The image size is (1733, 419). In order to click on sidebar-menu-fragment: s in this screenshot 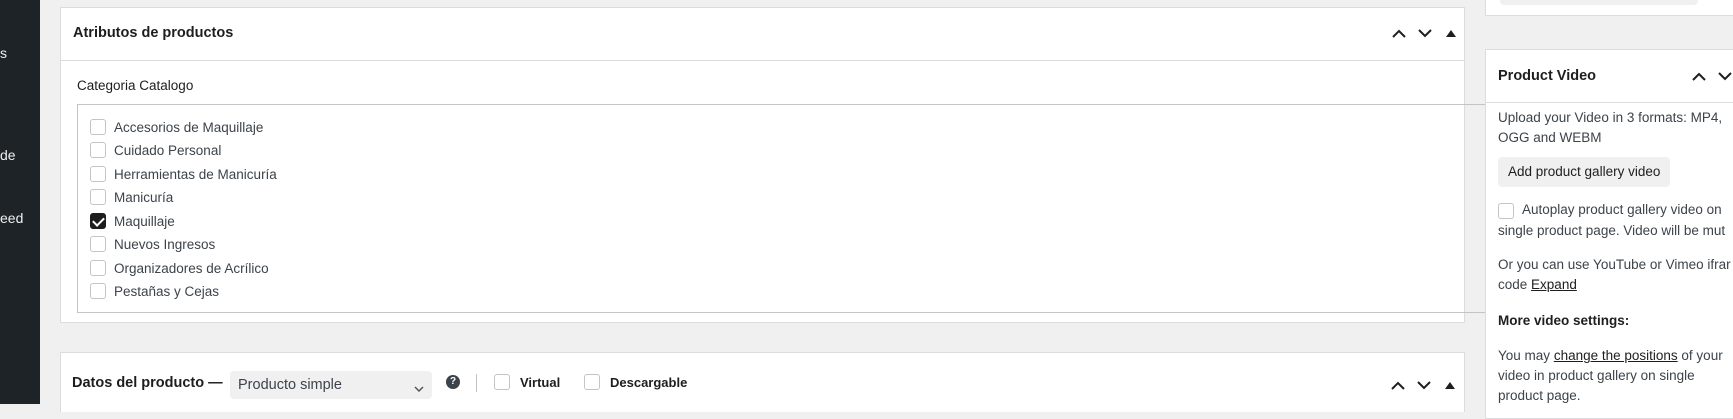, I will do `click(3, 53)`.